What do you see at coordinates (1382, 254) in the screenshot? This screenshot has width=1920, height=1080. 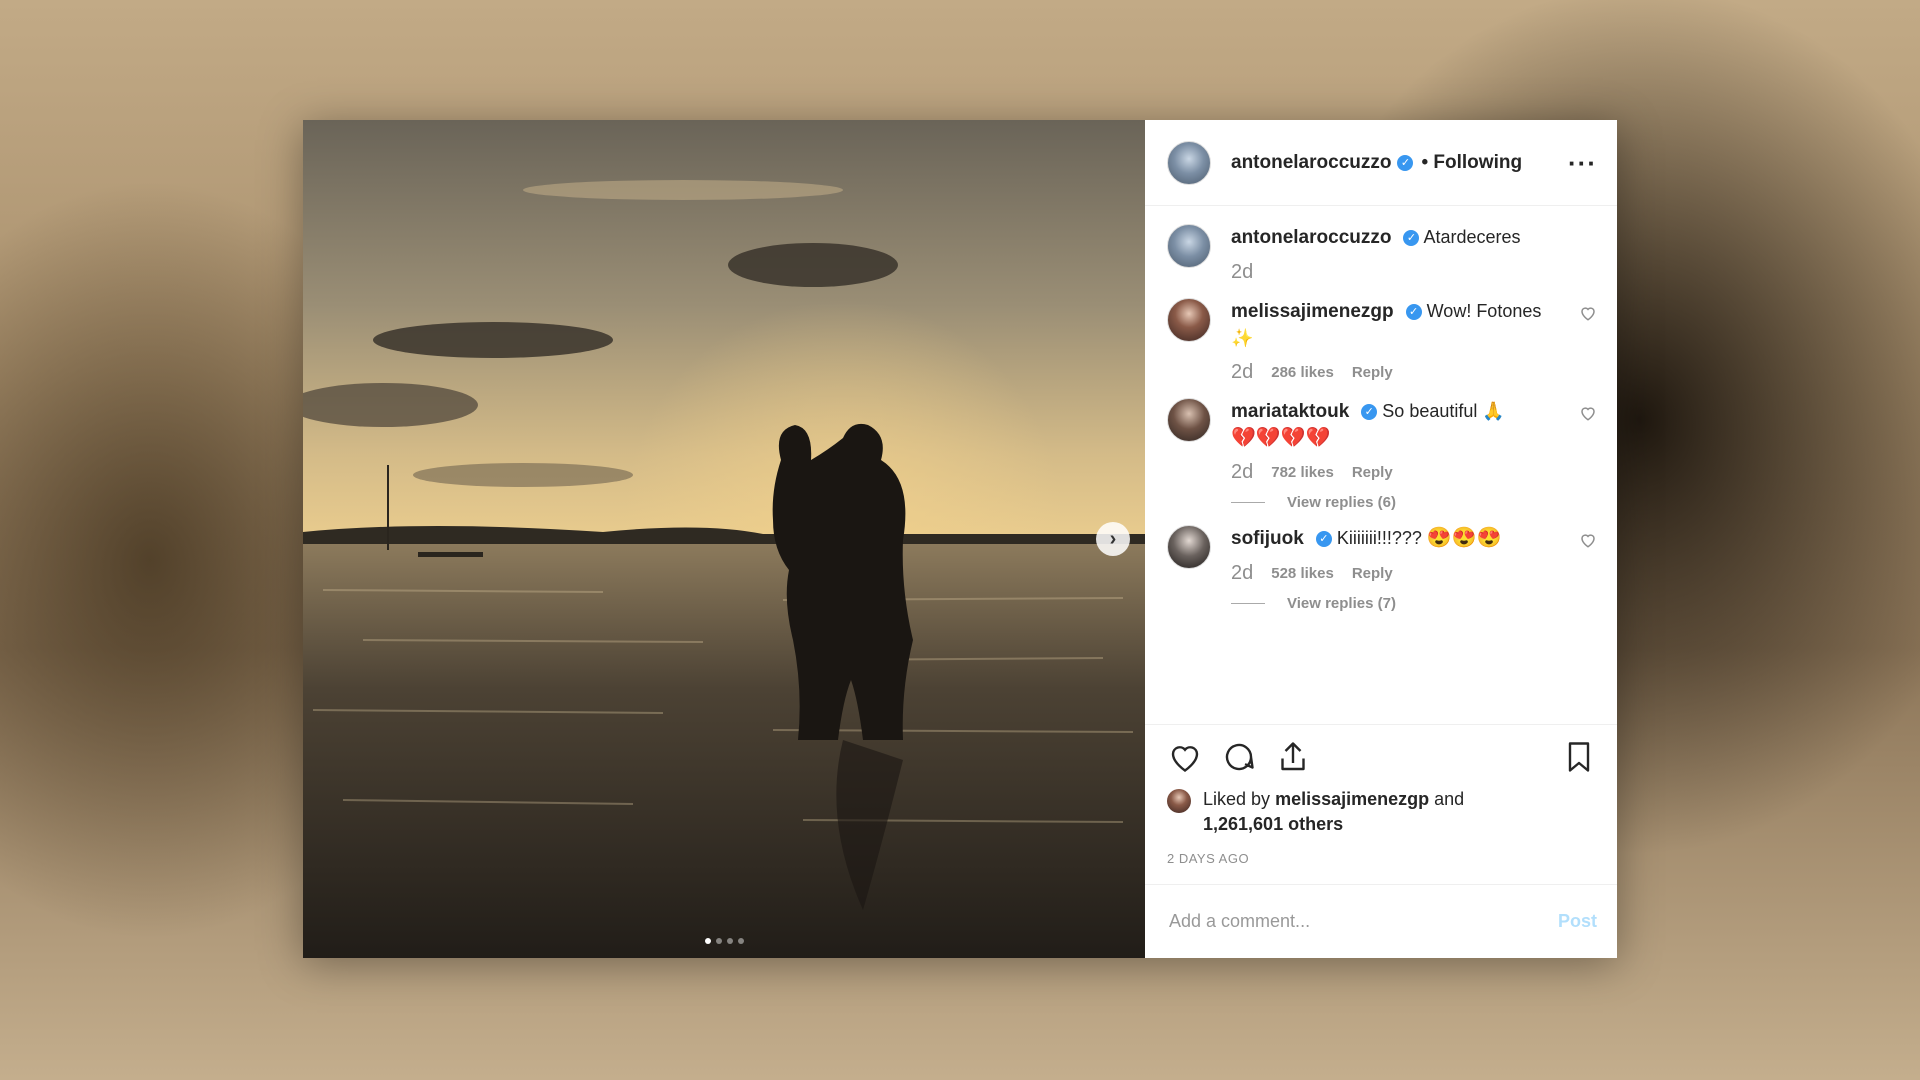 I see `caption: antonelaroccuzzo ✓ Atardeceres 2d` at bounding box center [1382, 254].